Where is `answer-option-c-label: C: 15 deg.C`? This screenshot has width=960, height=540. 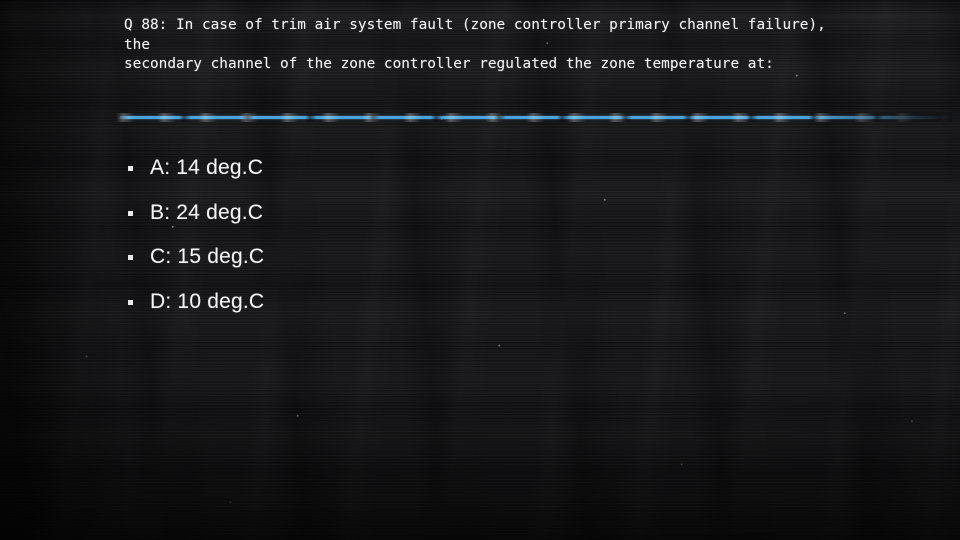
answer-option-c-label: C: 15 deg.C is located at coordinates (207, 257).